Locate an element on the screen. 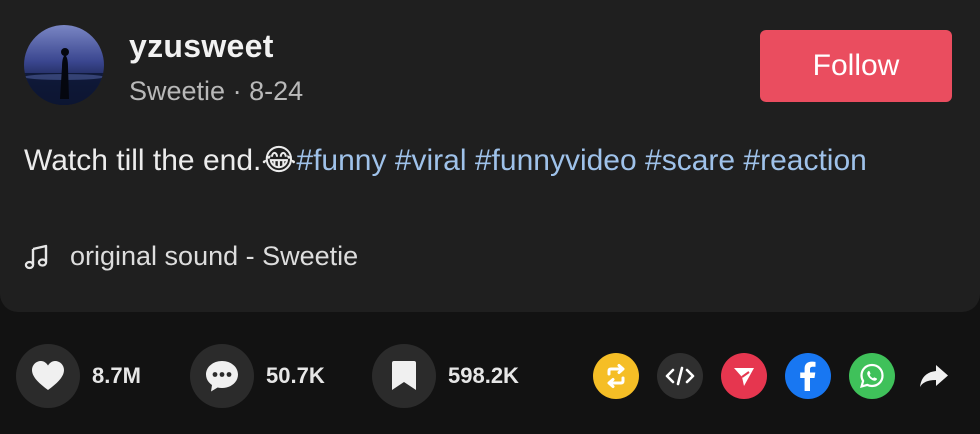 This screenshot has width=980, height=434. username: yzusweet is located at coordinates (201, 46).